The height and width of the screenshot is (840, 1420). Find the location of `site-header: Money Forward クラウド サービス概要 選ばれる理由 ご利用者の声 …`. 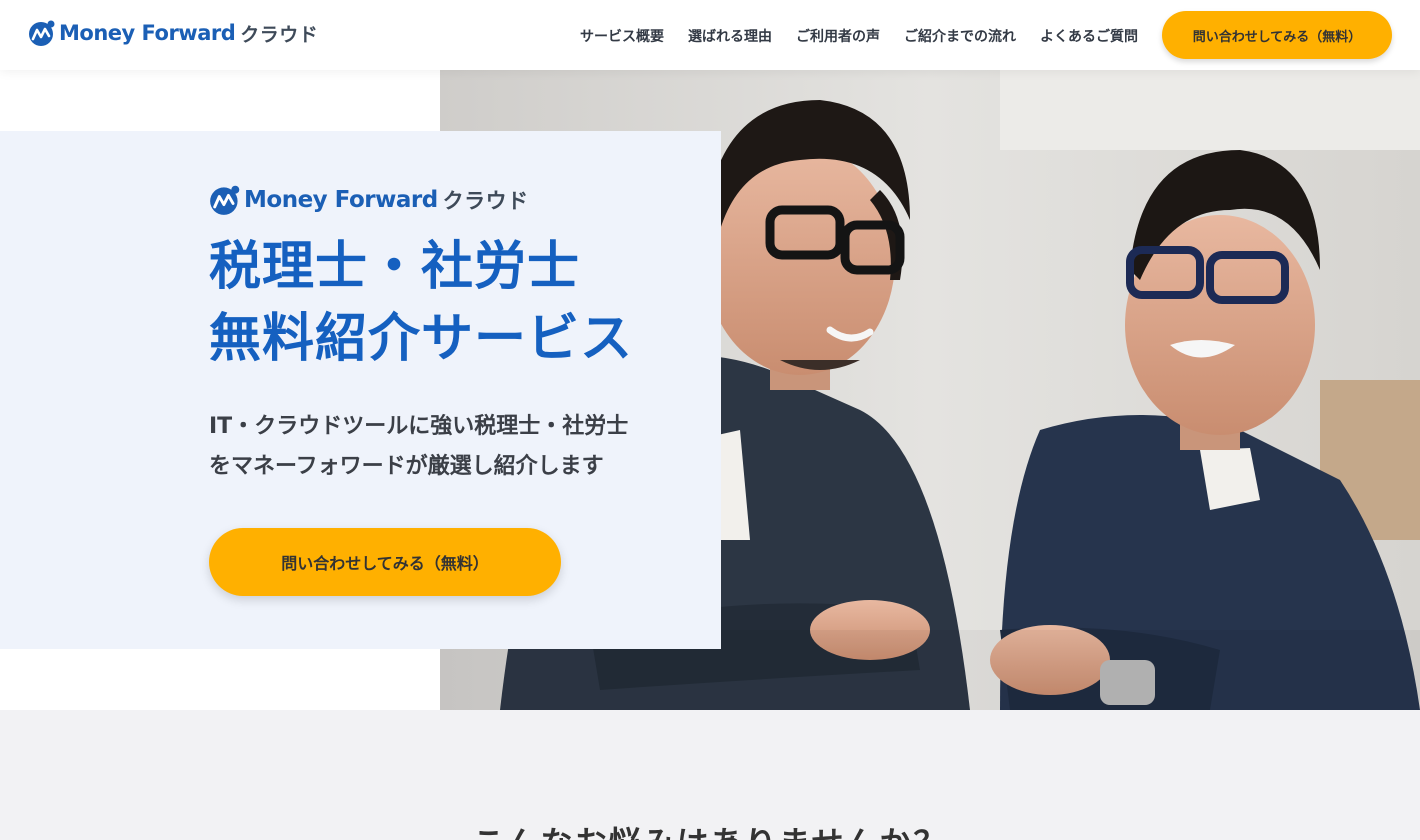

site-header: Money Forward クラウド サービス概要 選ばれる理由 ご利用者の声 … is located at coordinates (710, 35).